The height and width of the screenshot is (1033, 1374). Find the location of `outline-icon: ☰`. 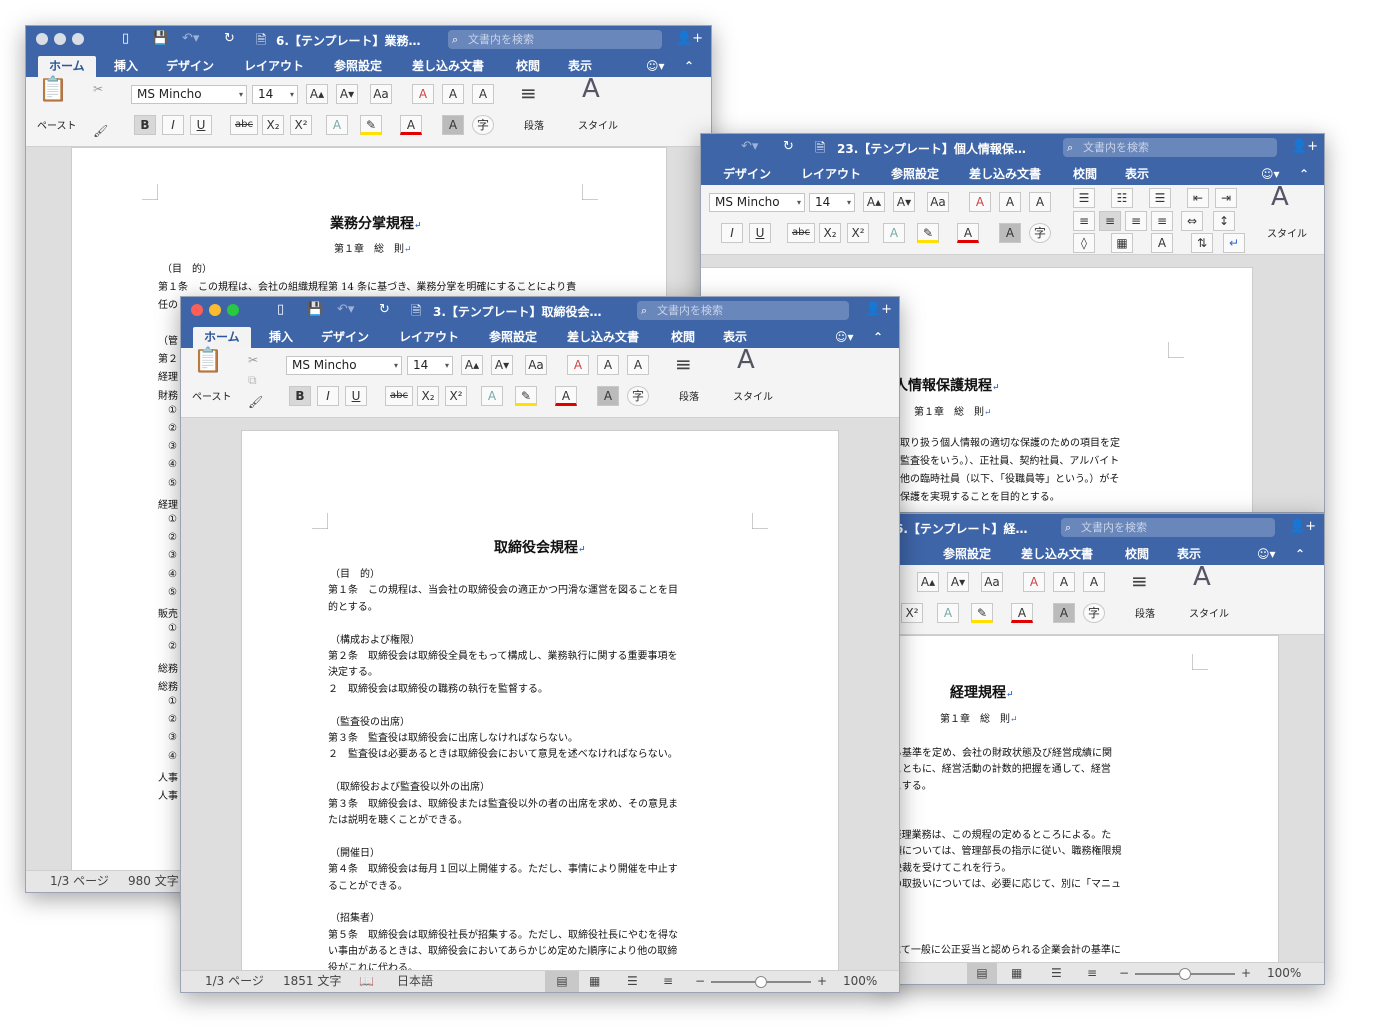

outline-icon: ☰ is located at coordinates (632, 981).